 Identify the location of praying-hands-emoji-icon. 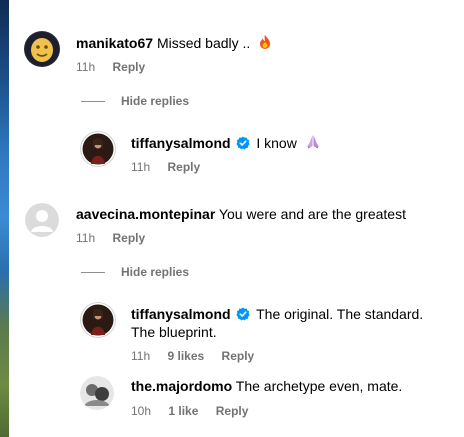
(313, 142).